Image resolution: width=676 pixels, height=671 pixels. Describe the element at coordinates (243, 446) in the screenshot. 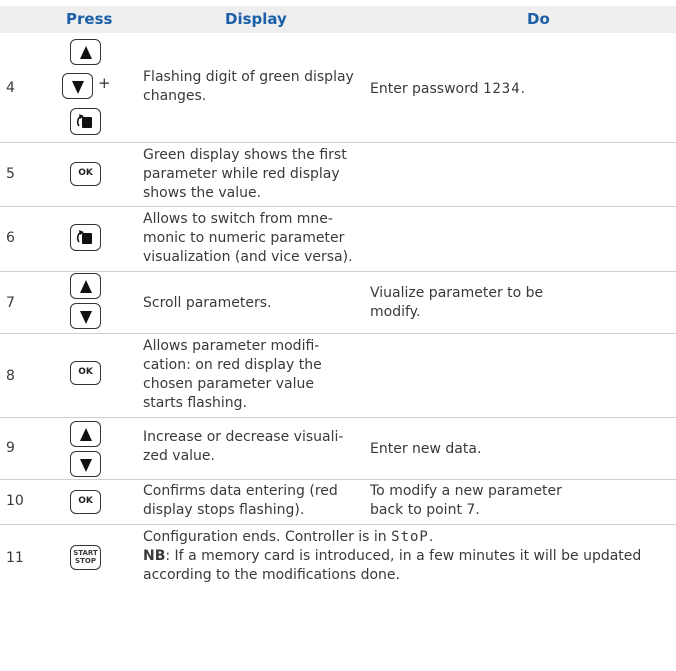

I see `display-text: Increase or decrease visuali-zed value.` at that location.